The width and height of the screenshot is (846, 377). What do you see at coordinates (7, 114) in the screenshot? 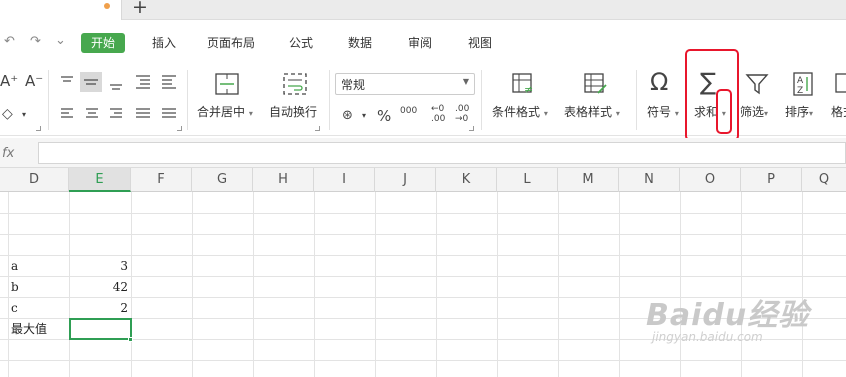
I see `eraser-icon: ◇` at bounding box center [7, 114].